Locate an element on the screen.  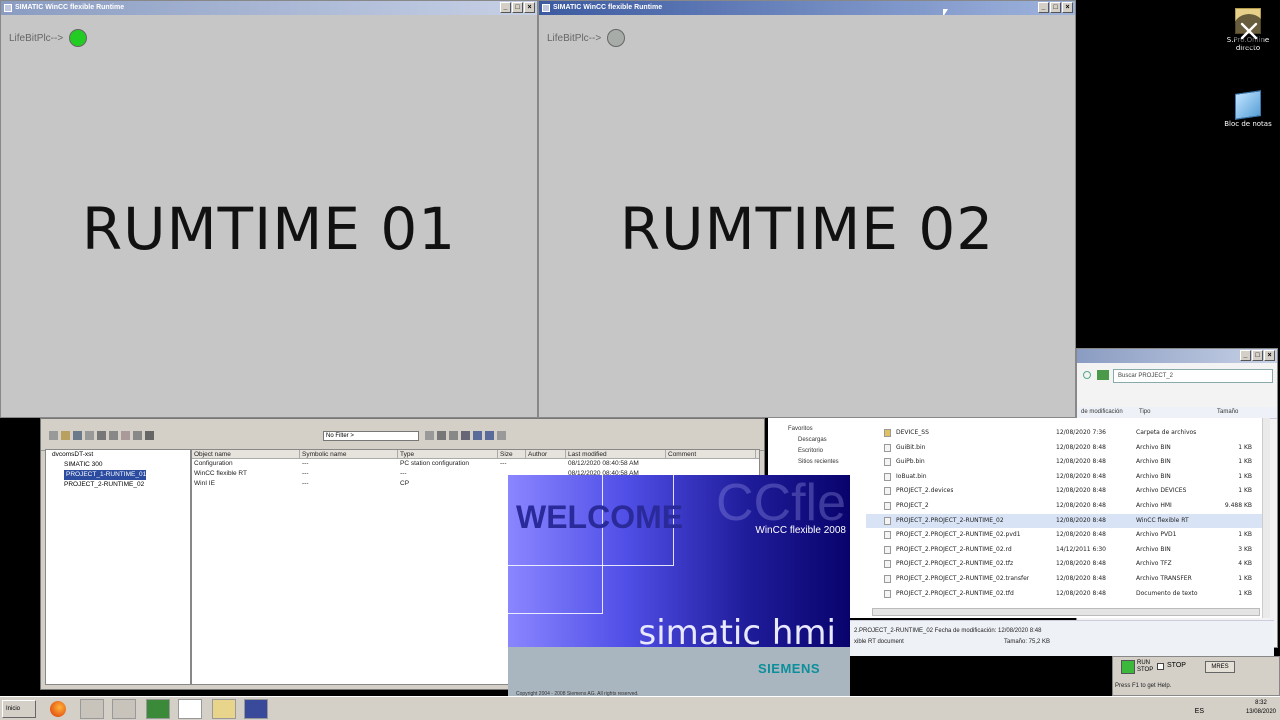
lifebit-led-icon is located at coordinates (616, 38).